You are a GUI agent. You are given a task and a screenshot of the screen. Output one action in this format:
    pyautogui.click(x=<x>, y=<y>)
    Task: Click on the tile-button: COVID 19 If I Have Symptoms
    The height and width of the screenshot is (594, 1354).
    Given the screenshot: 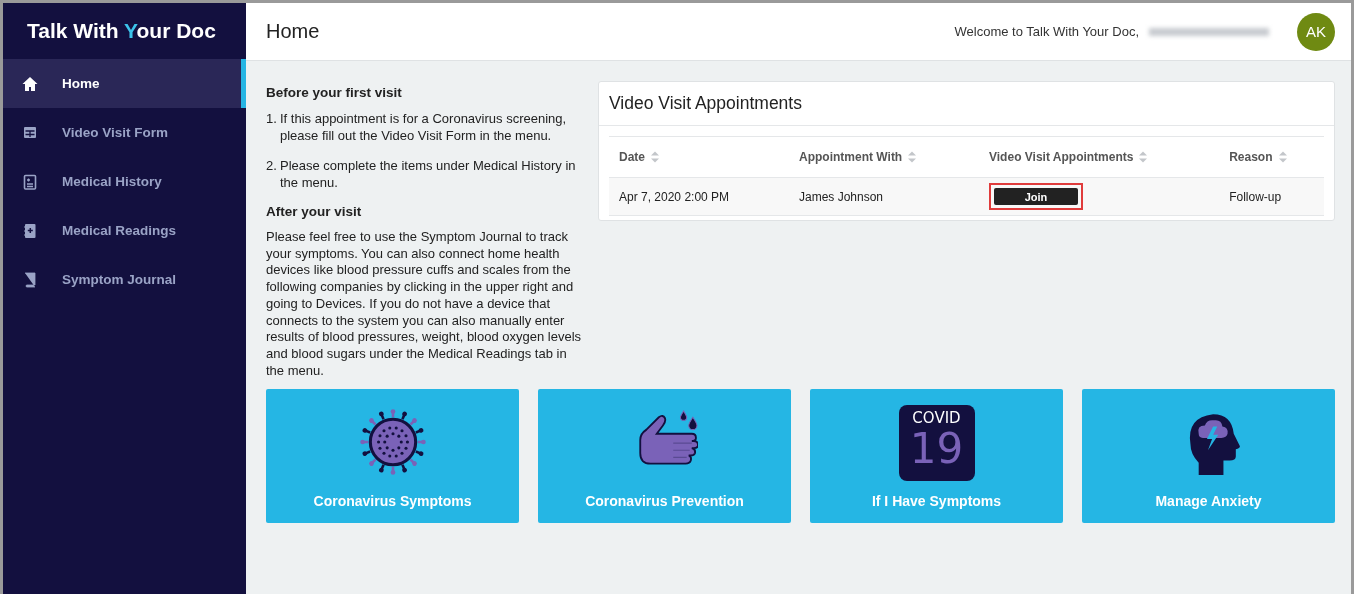 What is the action you would take?
    pyautogui.click(x=936, y=456)
    